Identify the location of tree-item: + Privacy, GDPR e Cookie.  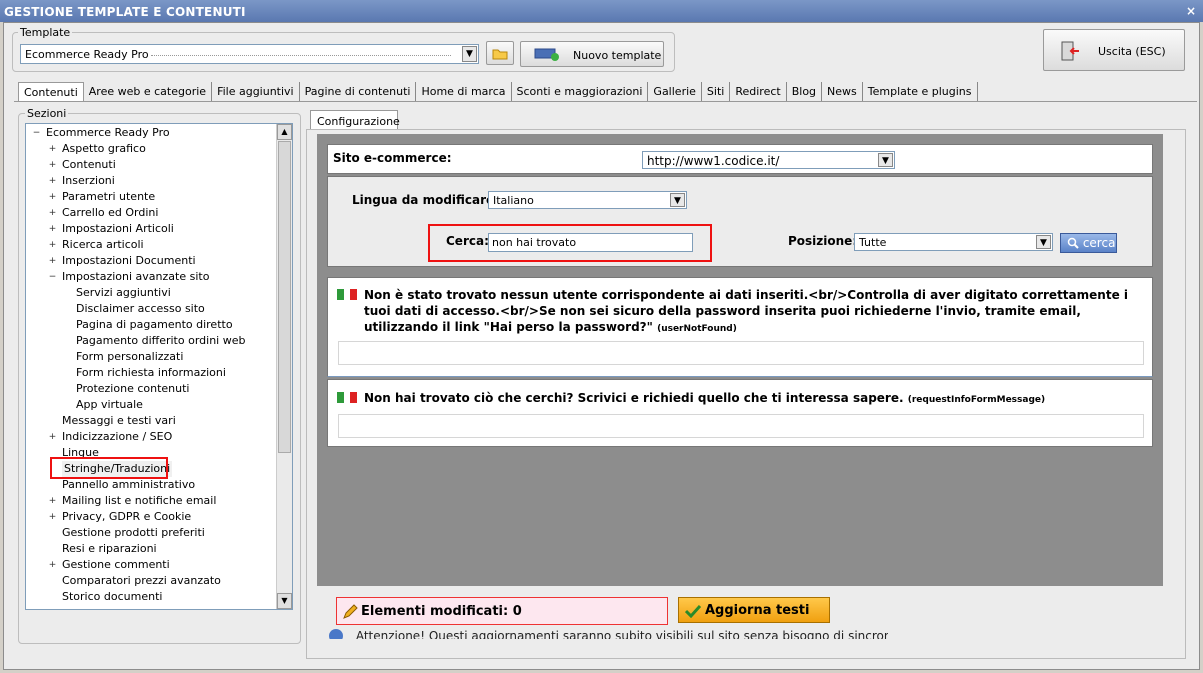
(151, 517).